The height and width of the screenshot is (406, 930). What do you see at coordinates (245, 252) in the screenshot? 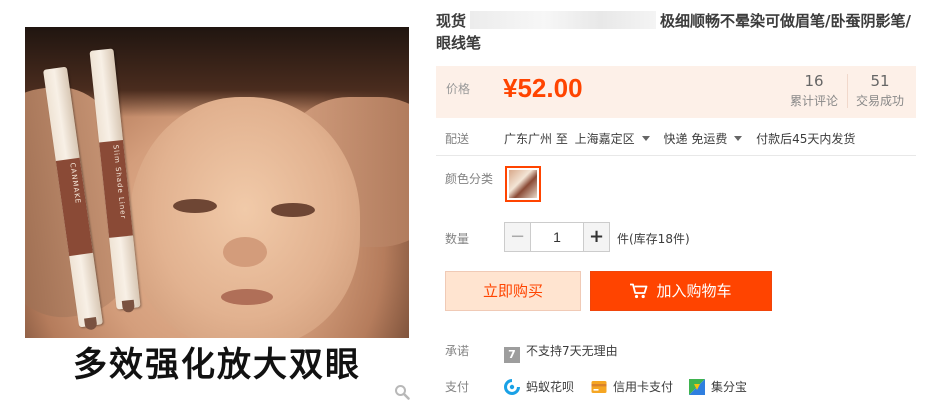
I see `photo-nose` at bounding box center [245, 252].